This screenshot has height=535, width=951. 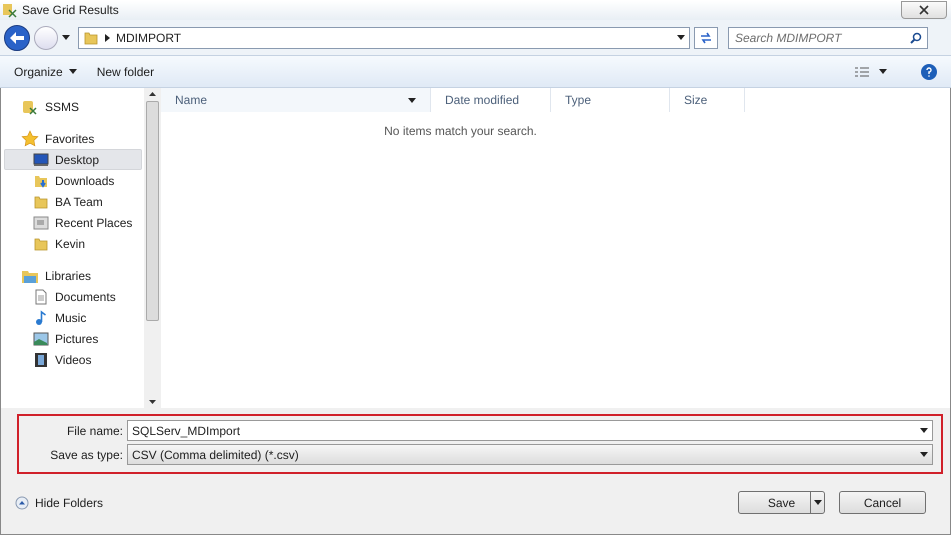 What do you see at coordinates (41, 360) in the screenshot?
I see `film-icon` at bounding box center [41, 360].